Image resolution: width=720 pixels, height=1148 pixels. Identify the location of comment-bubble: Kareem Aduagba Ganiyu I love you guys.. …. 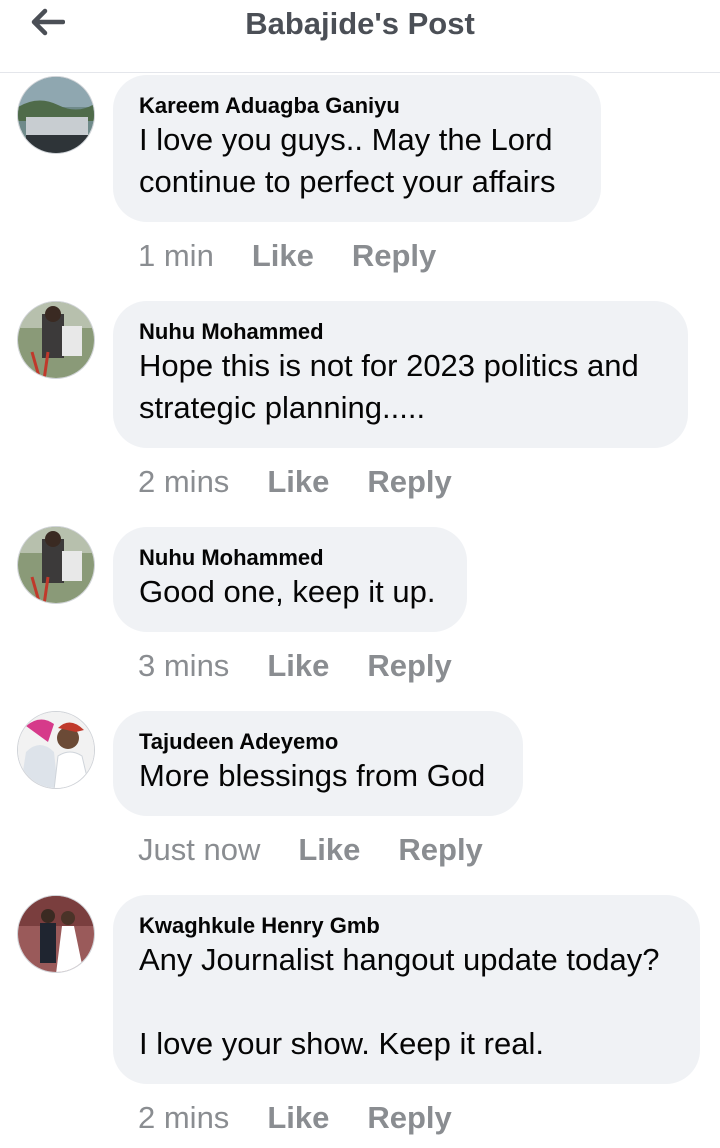
(357, 148).